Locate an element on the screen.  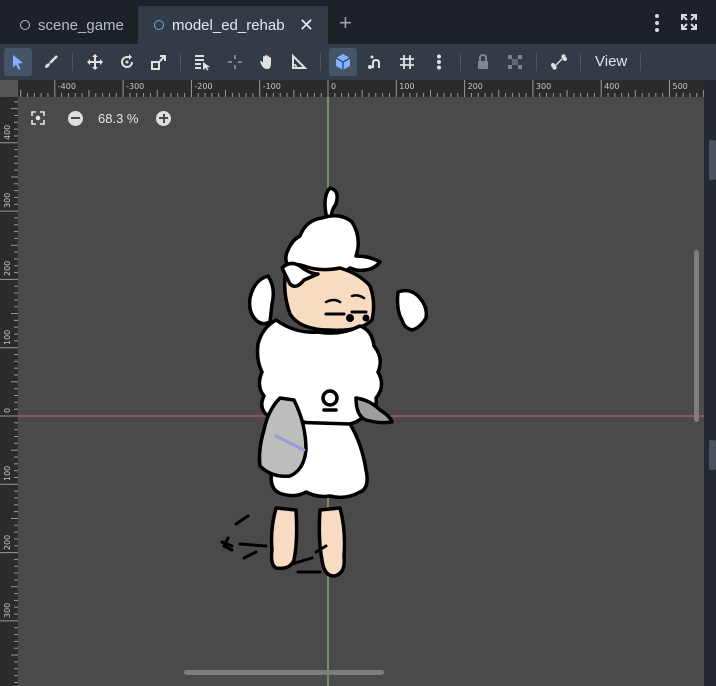
scene-tab-bar: scene_game model_ed_rehab ✕ + is located at coordinates (358, 22).